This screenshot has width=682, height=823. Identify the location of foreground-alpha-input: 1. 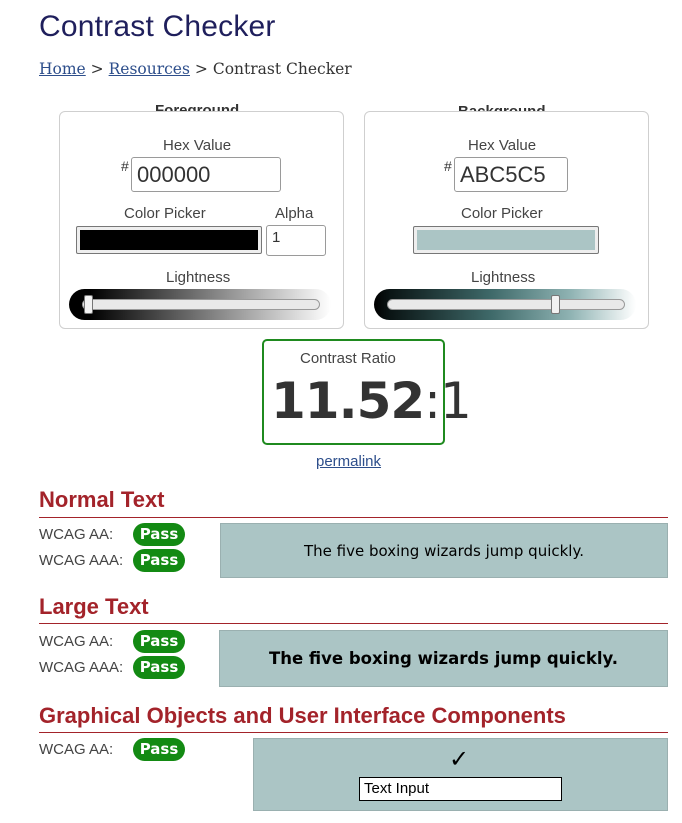
(296, 240).